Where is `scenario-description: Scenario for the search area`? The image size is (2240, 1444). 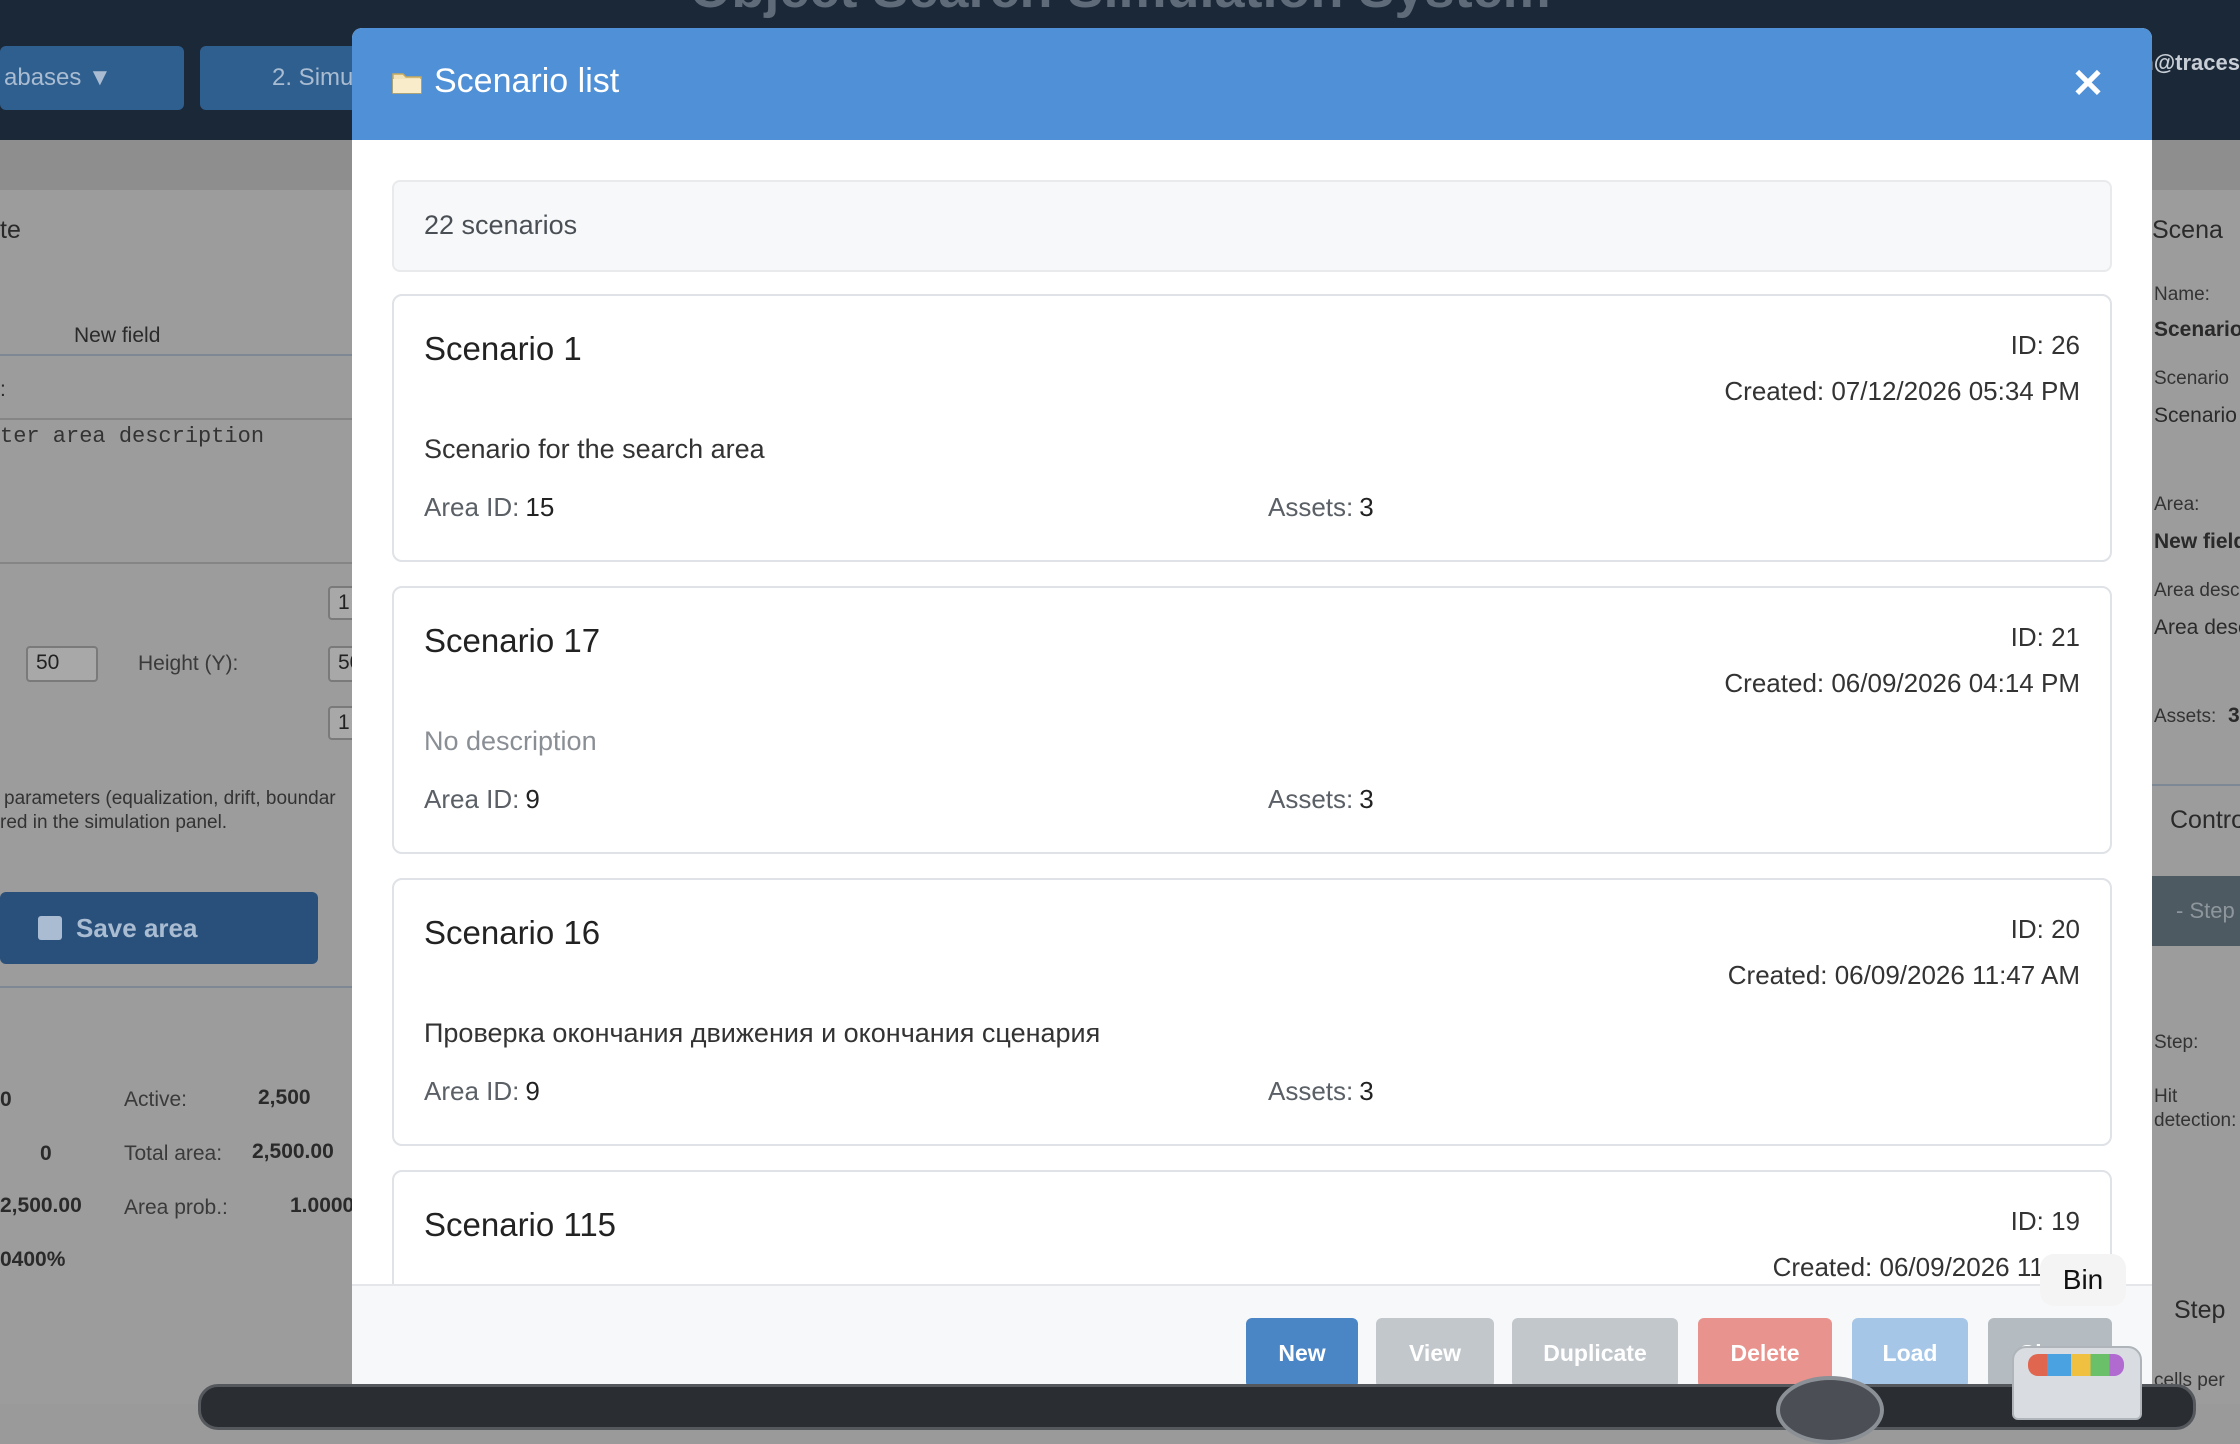 scenario-description: Scenario for the search area is located at coordinates (594, 449).